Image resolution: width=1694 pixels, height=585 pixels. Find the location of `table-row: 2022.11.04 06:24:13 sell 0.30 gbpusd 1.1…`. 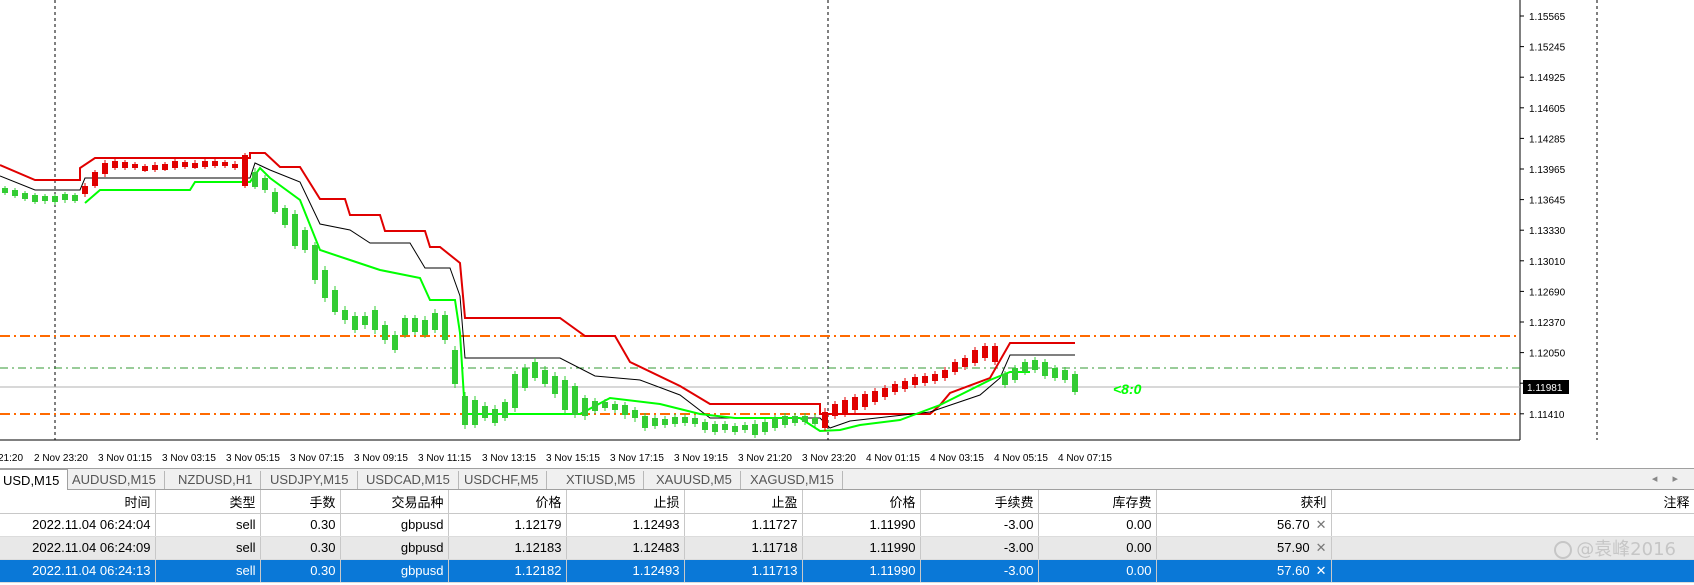

table-row: 2022.11.04 06:24:13 sell 0.30 gbpusd 1.1… is located at coordinates (847, 571).